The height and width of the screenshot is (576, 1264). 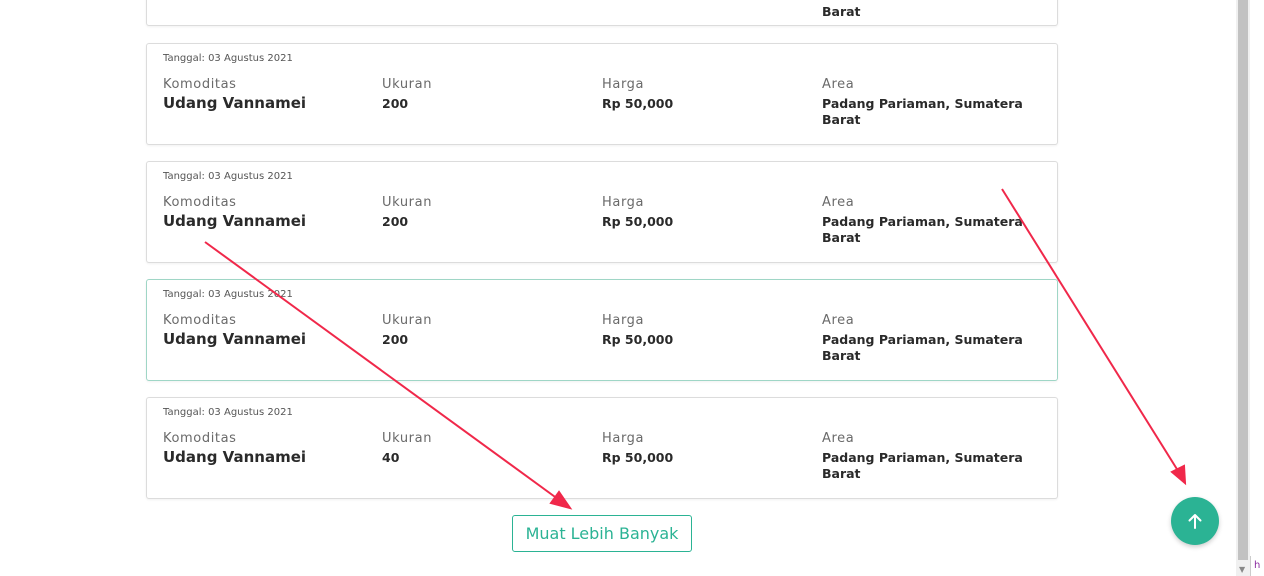 I want to click on vertical-scrollbar: ▼, so click(x=1243, y=288).